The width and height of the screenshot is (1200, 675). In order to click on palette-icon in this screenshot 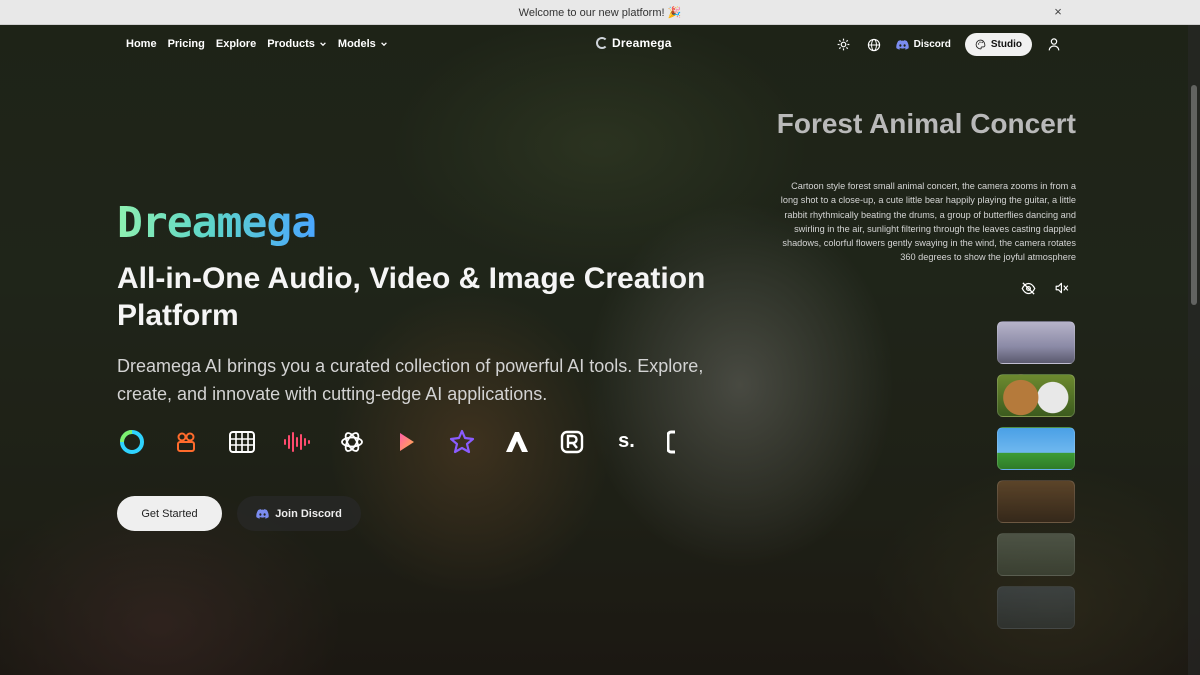, I will do `click(980, 44)`.